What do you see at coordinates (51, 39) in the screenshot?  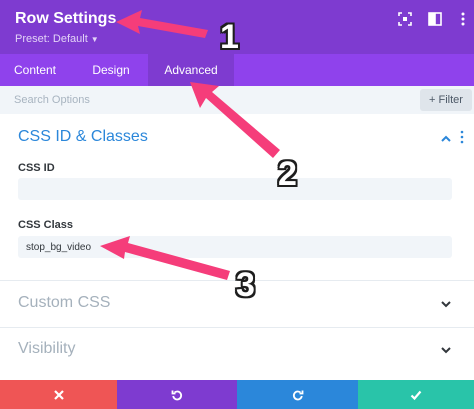 I see `preset-label: Preset: Default` at bounding box center [51, 39].